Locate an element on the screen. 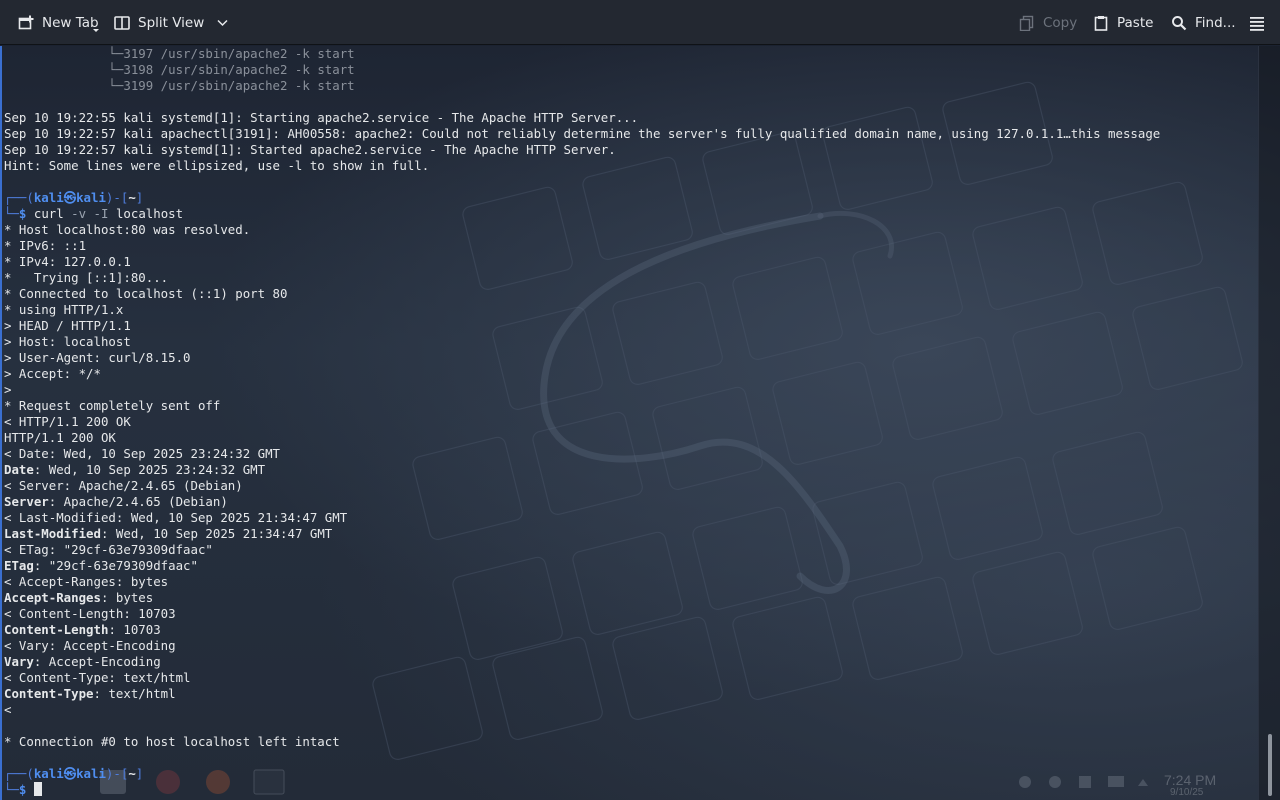 Image resolution: width=1280 pixels, height=800 pixels. copy-icon is located at coordinates (1027, 23).